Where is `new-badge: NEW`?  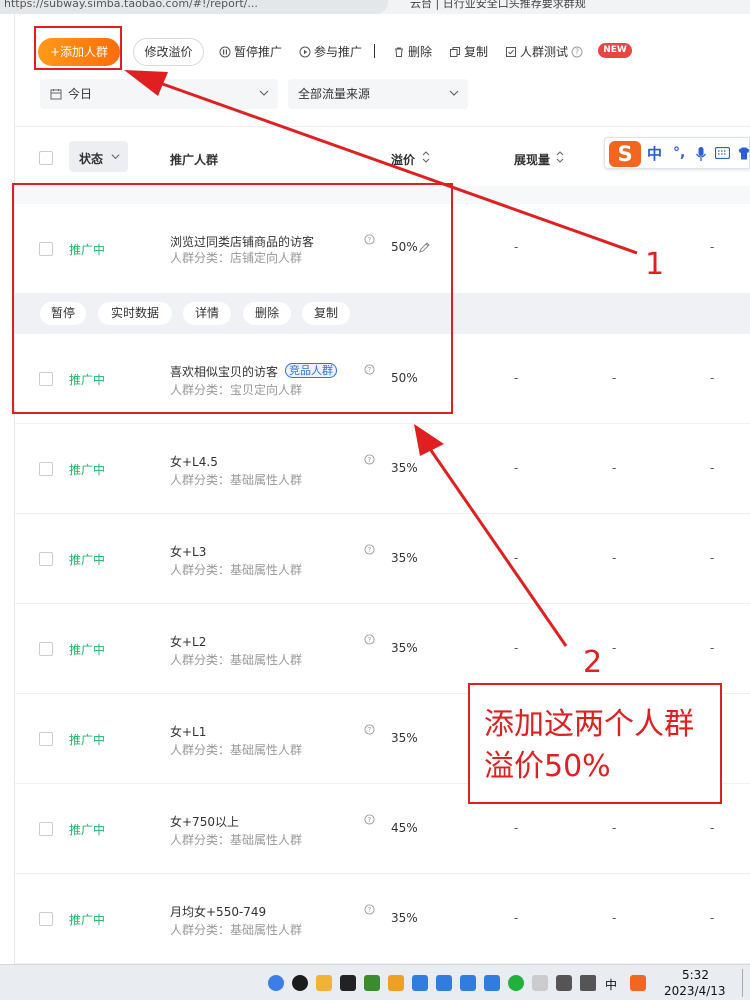 new-badge: NEW is located at coordinates (615, 50).